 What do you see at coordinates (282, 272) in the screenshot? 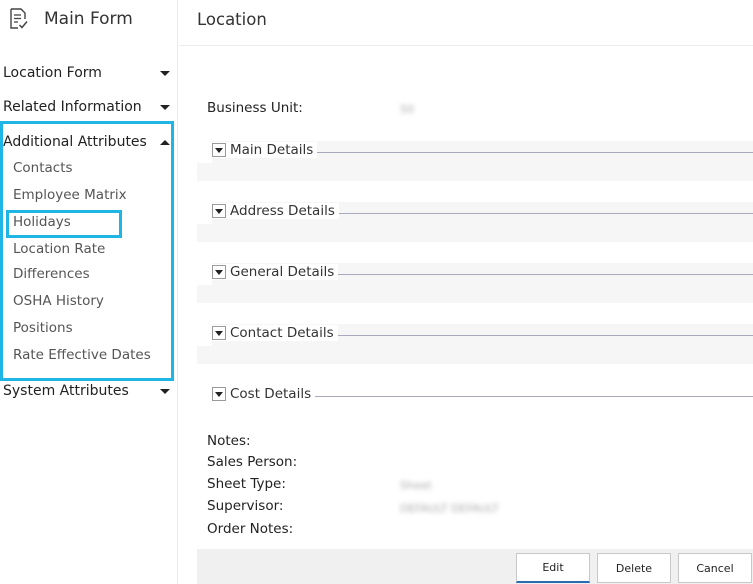
I see `section-label: General Details` at bounding box center [282, 272].